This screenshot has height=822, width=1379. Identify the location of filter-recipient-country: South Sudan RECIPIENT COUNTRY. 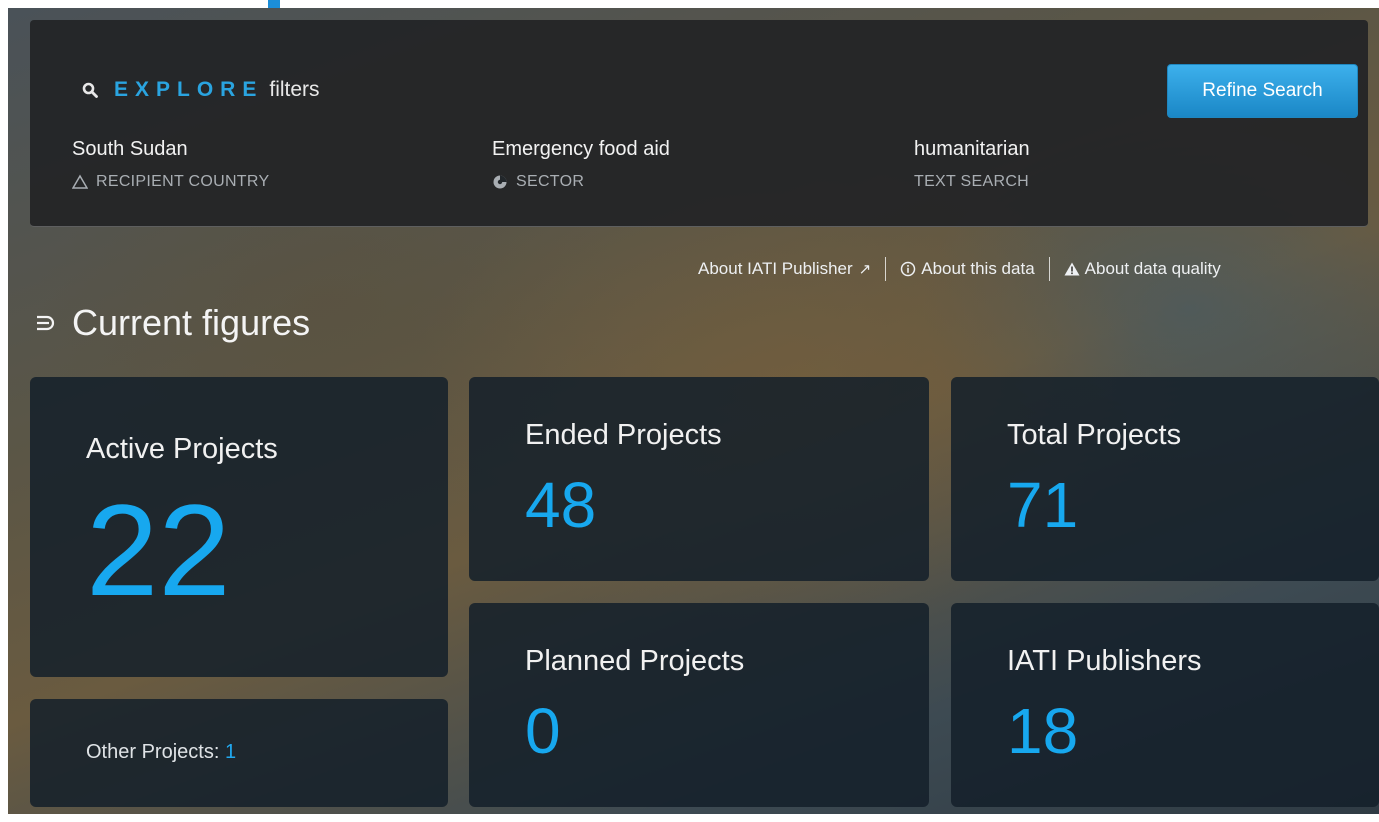
(170, 164).